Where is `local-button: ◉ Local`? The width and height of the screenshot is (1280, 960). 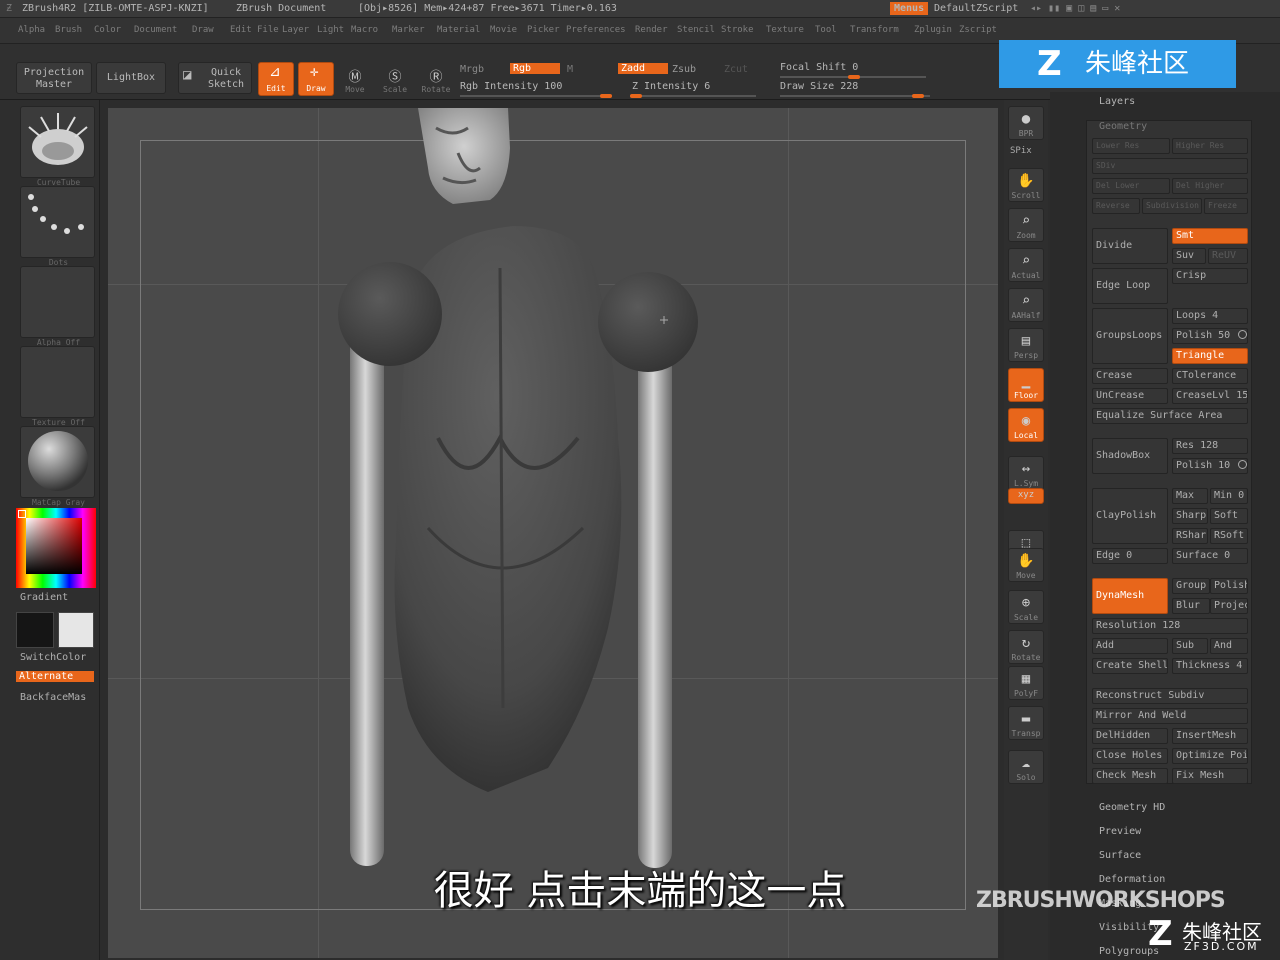 local-button: ◉ Local is located at coordinates (1026, 425).